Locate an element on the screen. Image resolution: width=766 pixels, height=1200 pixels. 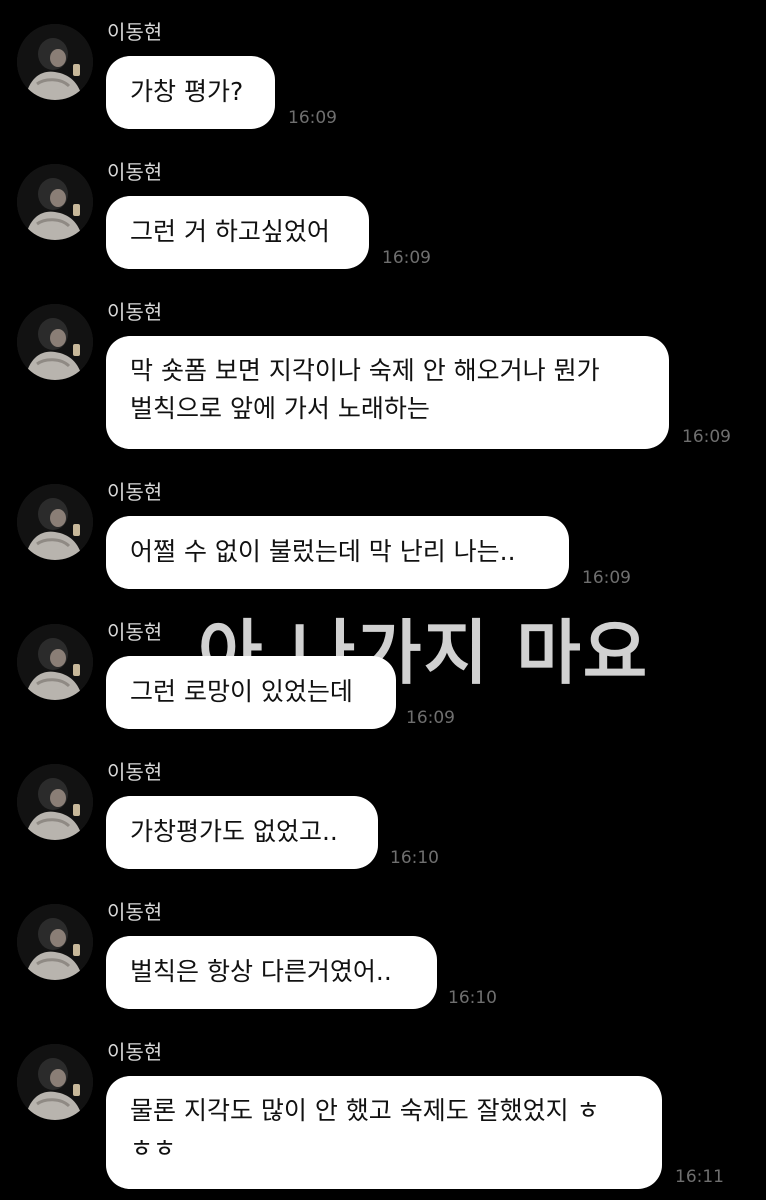
message-text: 어쩔 수 없이 불렀는데 막 난리 나는.. is located at coordinates (323, 551).